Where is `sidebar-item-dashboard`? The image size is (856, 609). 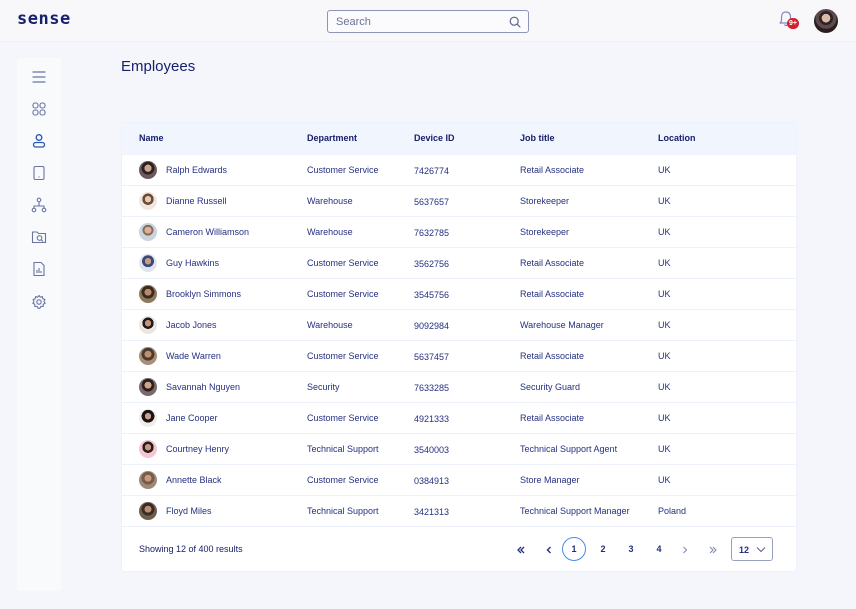 sidebar-item-dashboard is located at coordinates (39, 109).